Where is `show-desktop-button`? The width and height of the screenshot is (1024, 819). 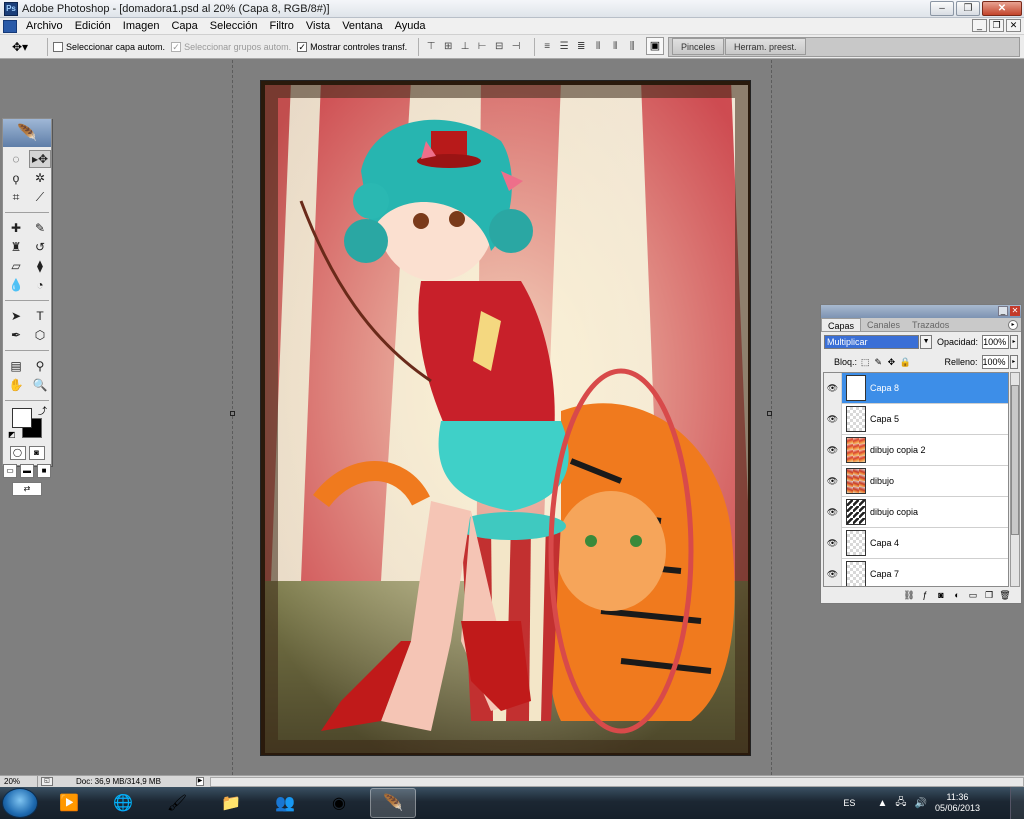 show-desktop-button is located at coordinates (1017, 803).